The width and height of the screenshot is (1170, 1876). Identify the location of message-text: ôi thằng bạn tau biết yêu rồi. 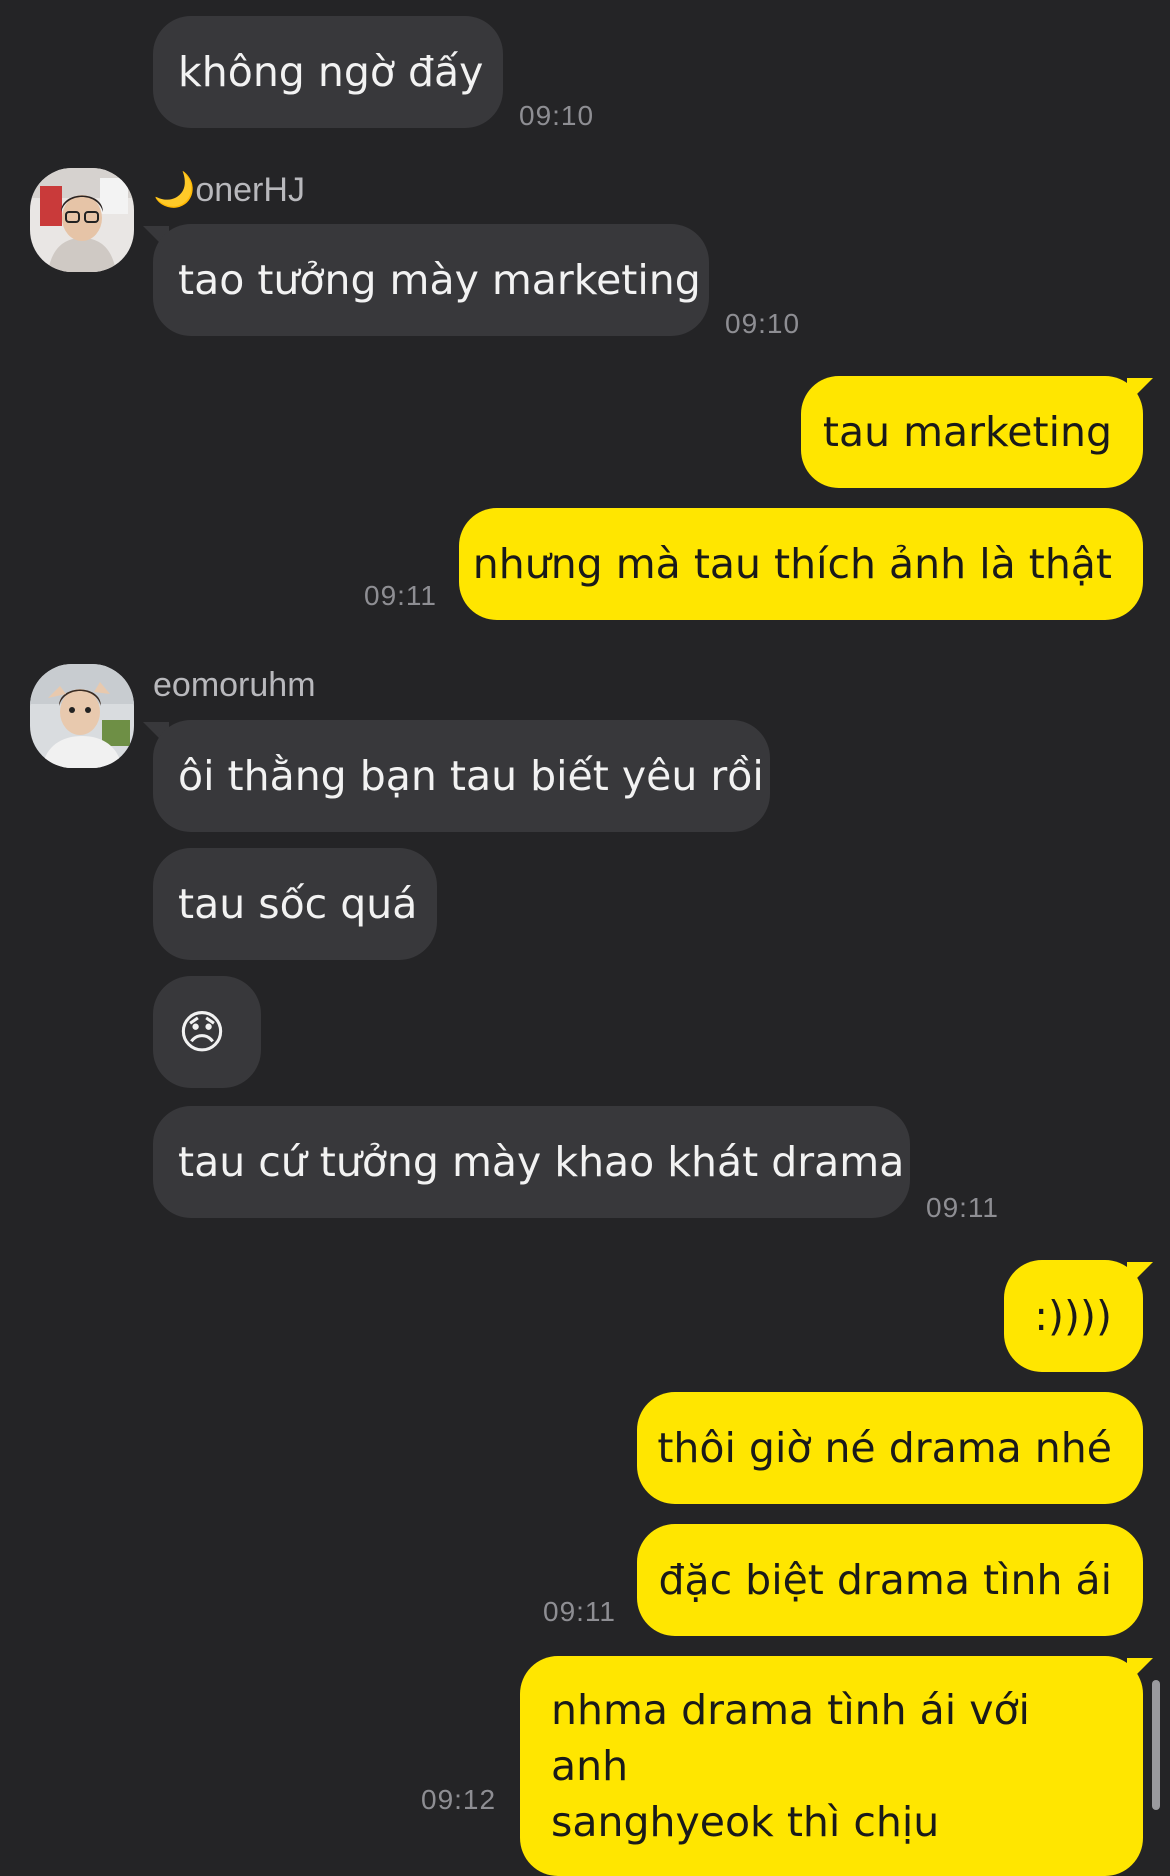
(471, 776).